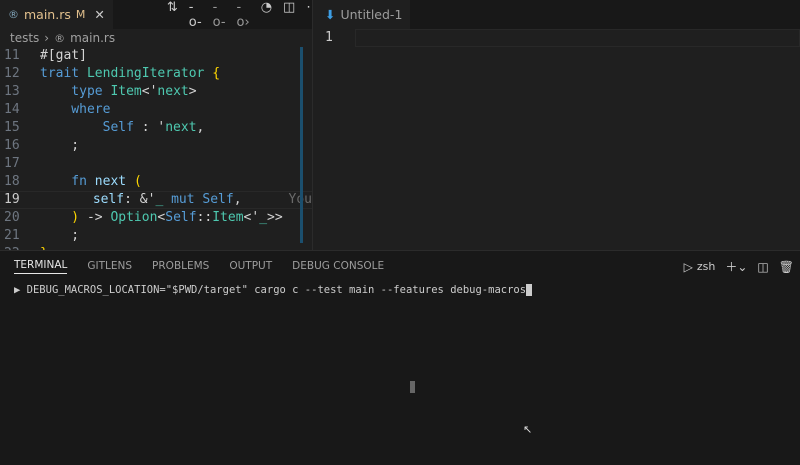  I want to click on line-number: 21, so click(12, 235).